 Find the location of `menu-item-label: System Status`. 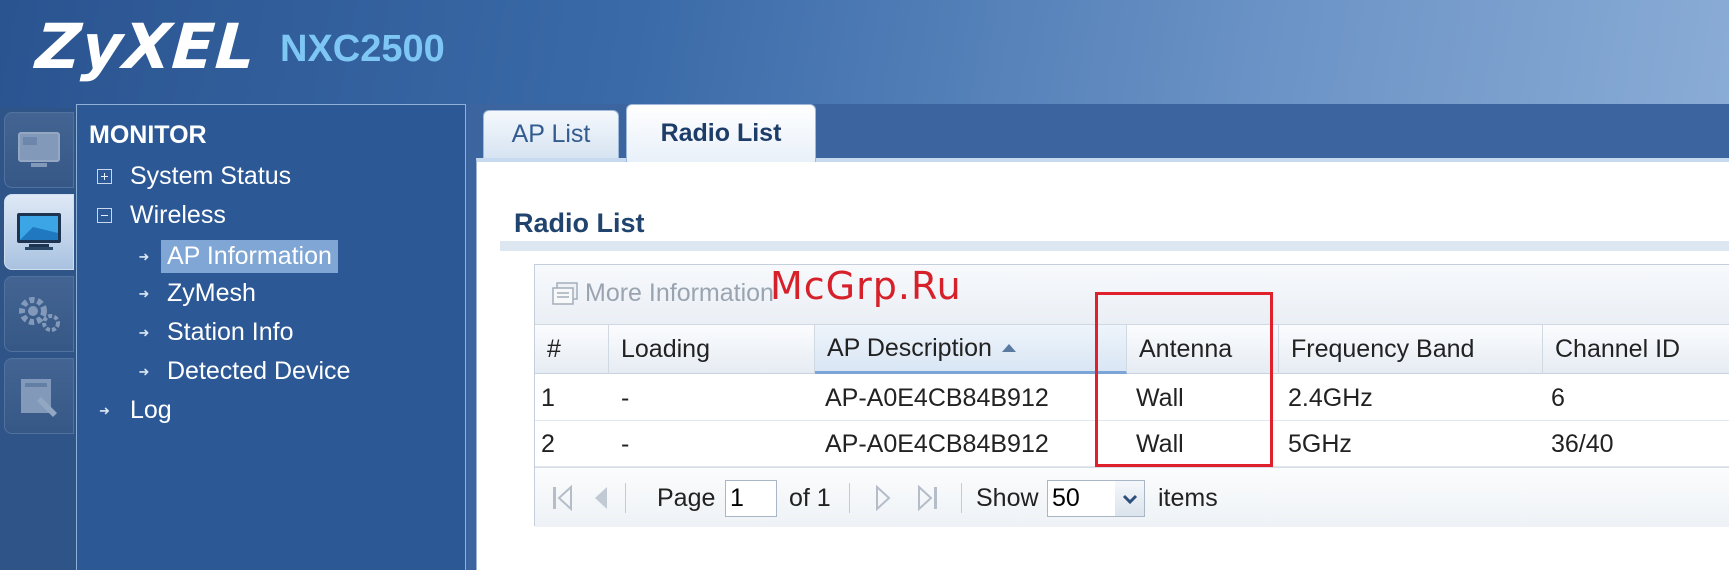

menu-item-label: System Status is located at coordinates (211, 176).